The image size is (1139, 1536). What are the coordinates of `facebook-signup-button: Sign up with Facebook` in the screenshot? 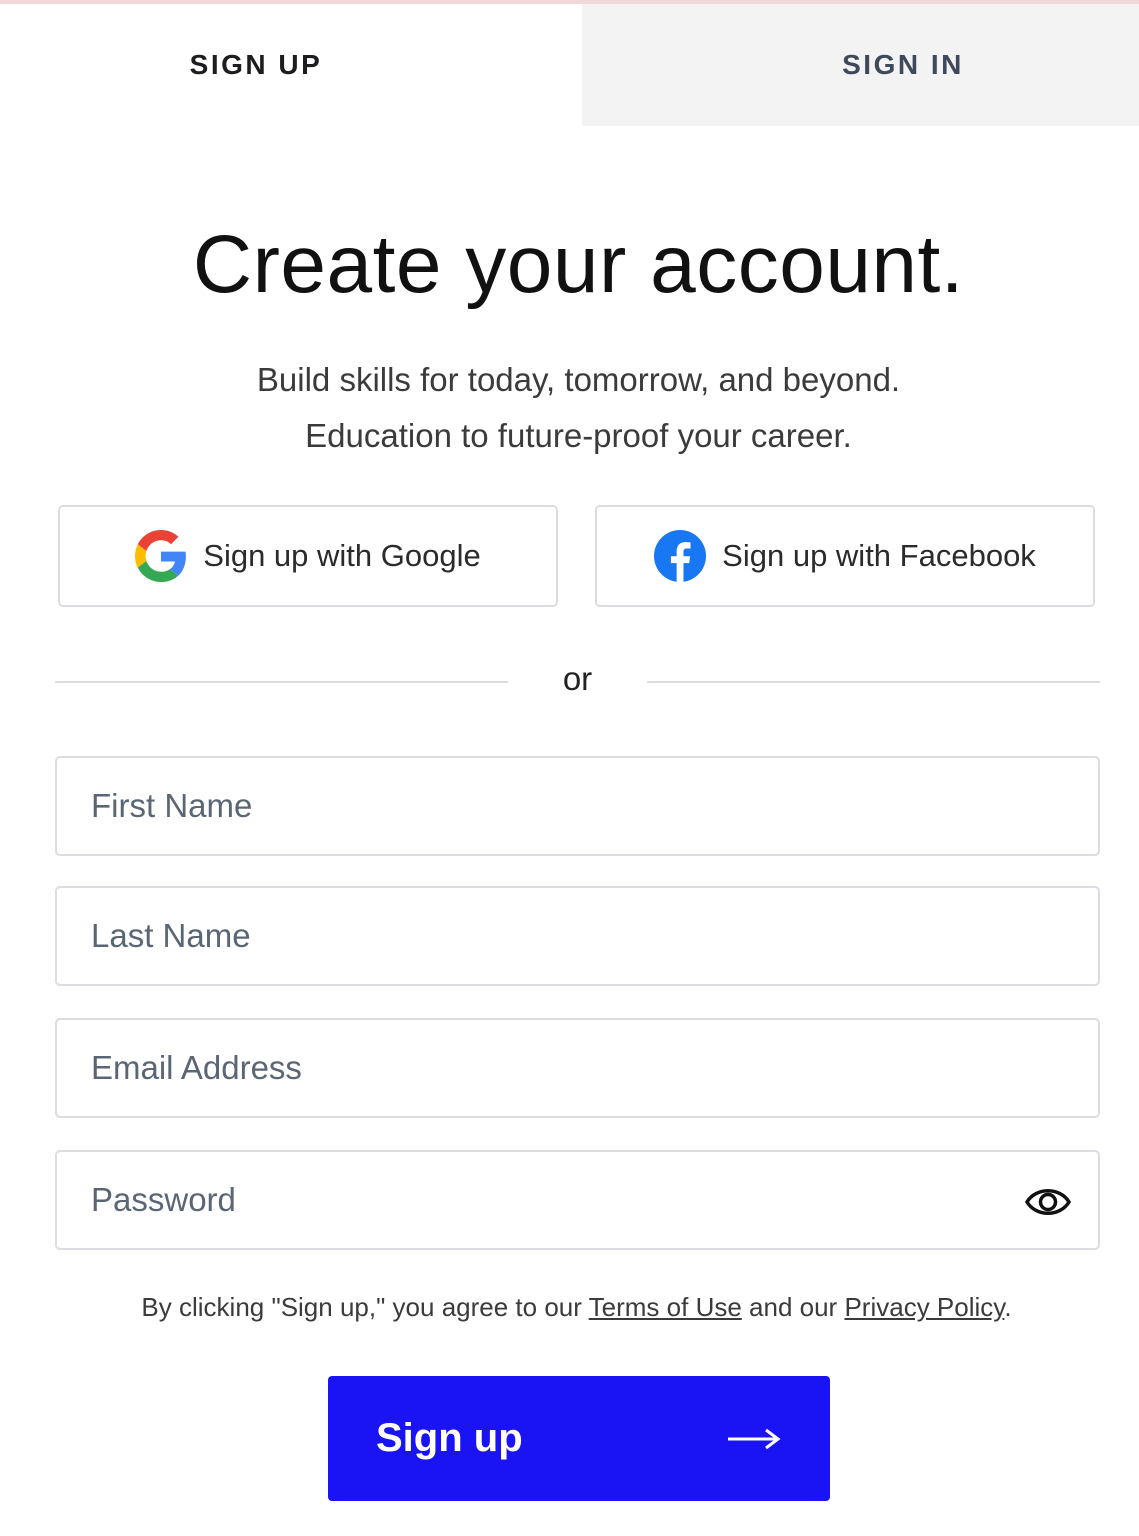 It's located at (845, 556).